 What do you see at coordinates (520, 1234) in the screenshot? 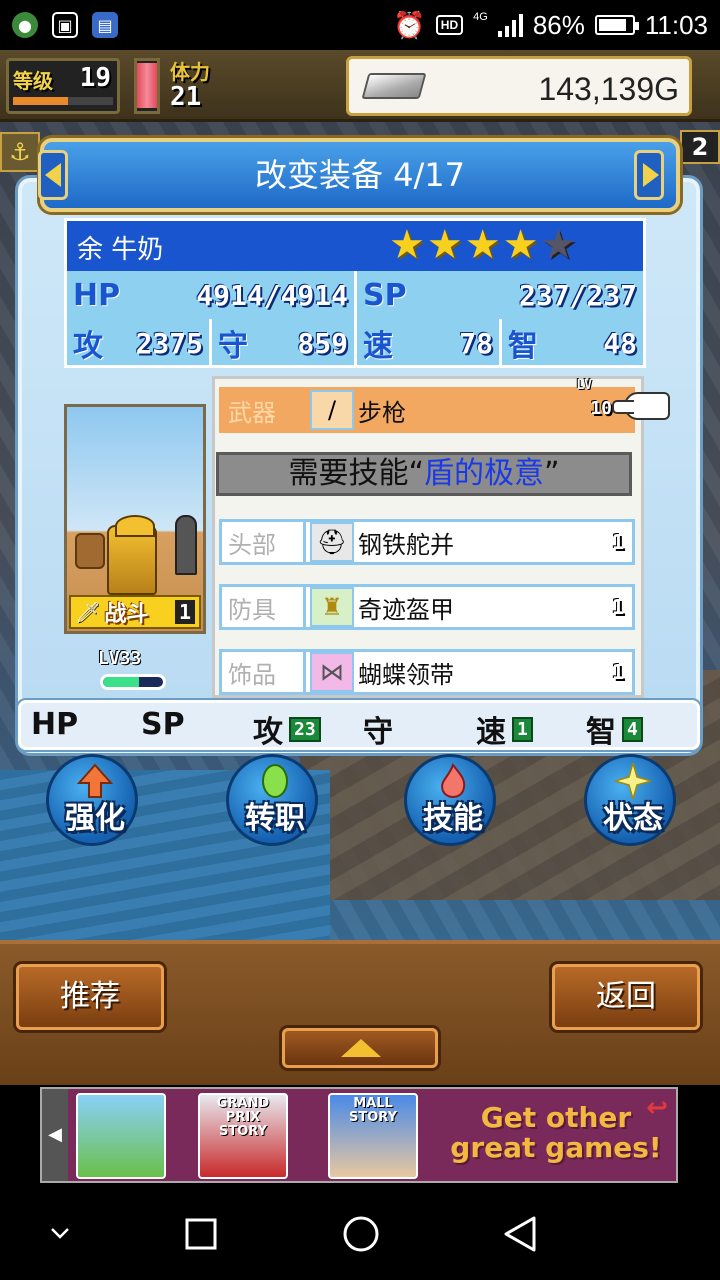
I see `back-triangle-icon` at bounding box center [520, 1234].